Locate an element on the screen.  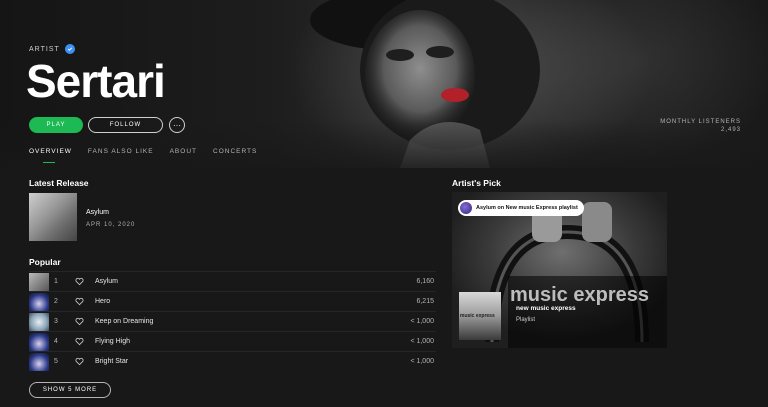
artist-avatar is located at coordinates (466, 208).